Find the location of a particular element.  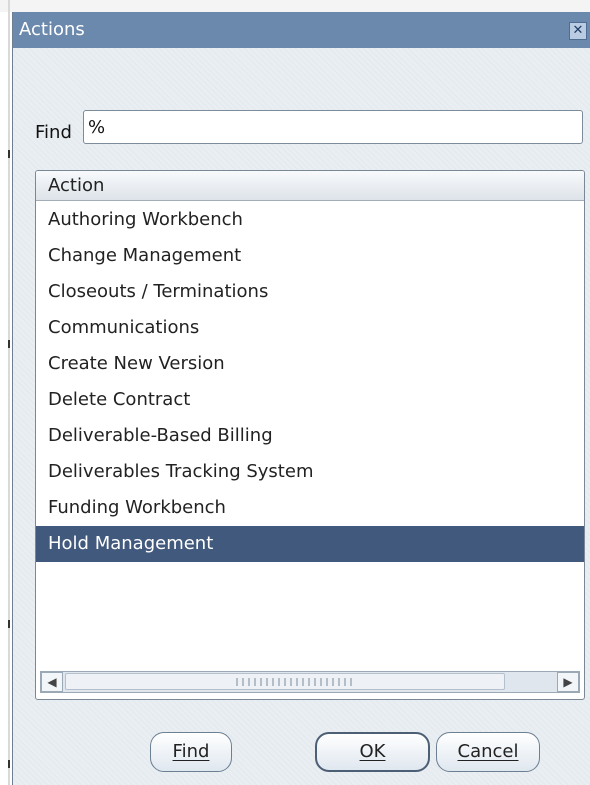

horizontal-scrollbar: ◀ ▶ is located at coordinates (310, 682).